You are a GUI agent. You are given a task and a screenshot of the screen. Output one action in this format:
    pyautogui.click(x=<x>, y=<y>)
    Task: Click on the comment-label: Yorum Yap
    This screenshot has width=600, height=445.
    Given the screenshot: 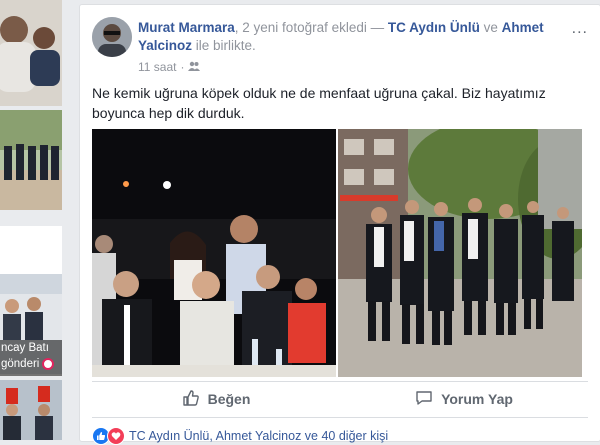 What is the action you would take?
    pyautogui.click(x=477, y=399)
    